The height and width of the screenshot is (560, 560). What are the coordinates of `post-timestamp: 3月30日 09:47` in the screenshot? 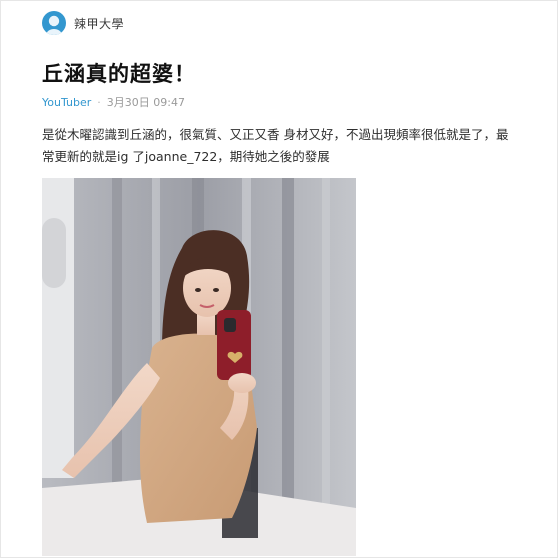 It's located at (145, 102).